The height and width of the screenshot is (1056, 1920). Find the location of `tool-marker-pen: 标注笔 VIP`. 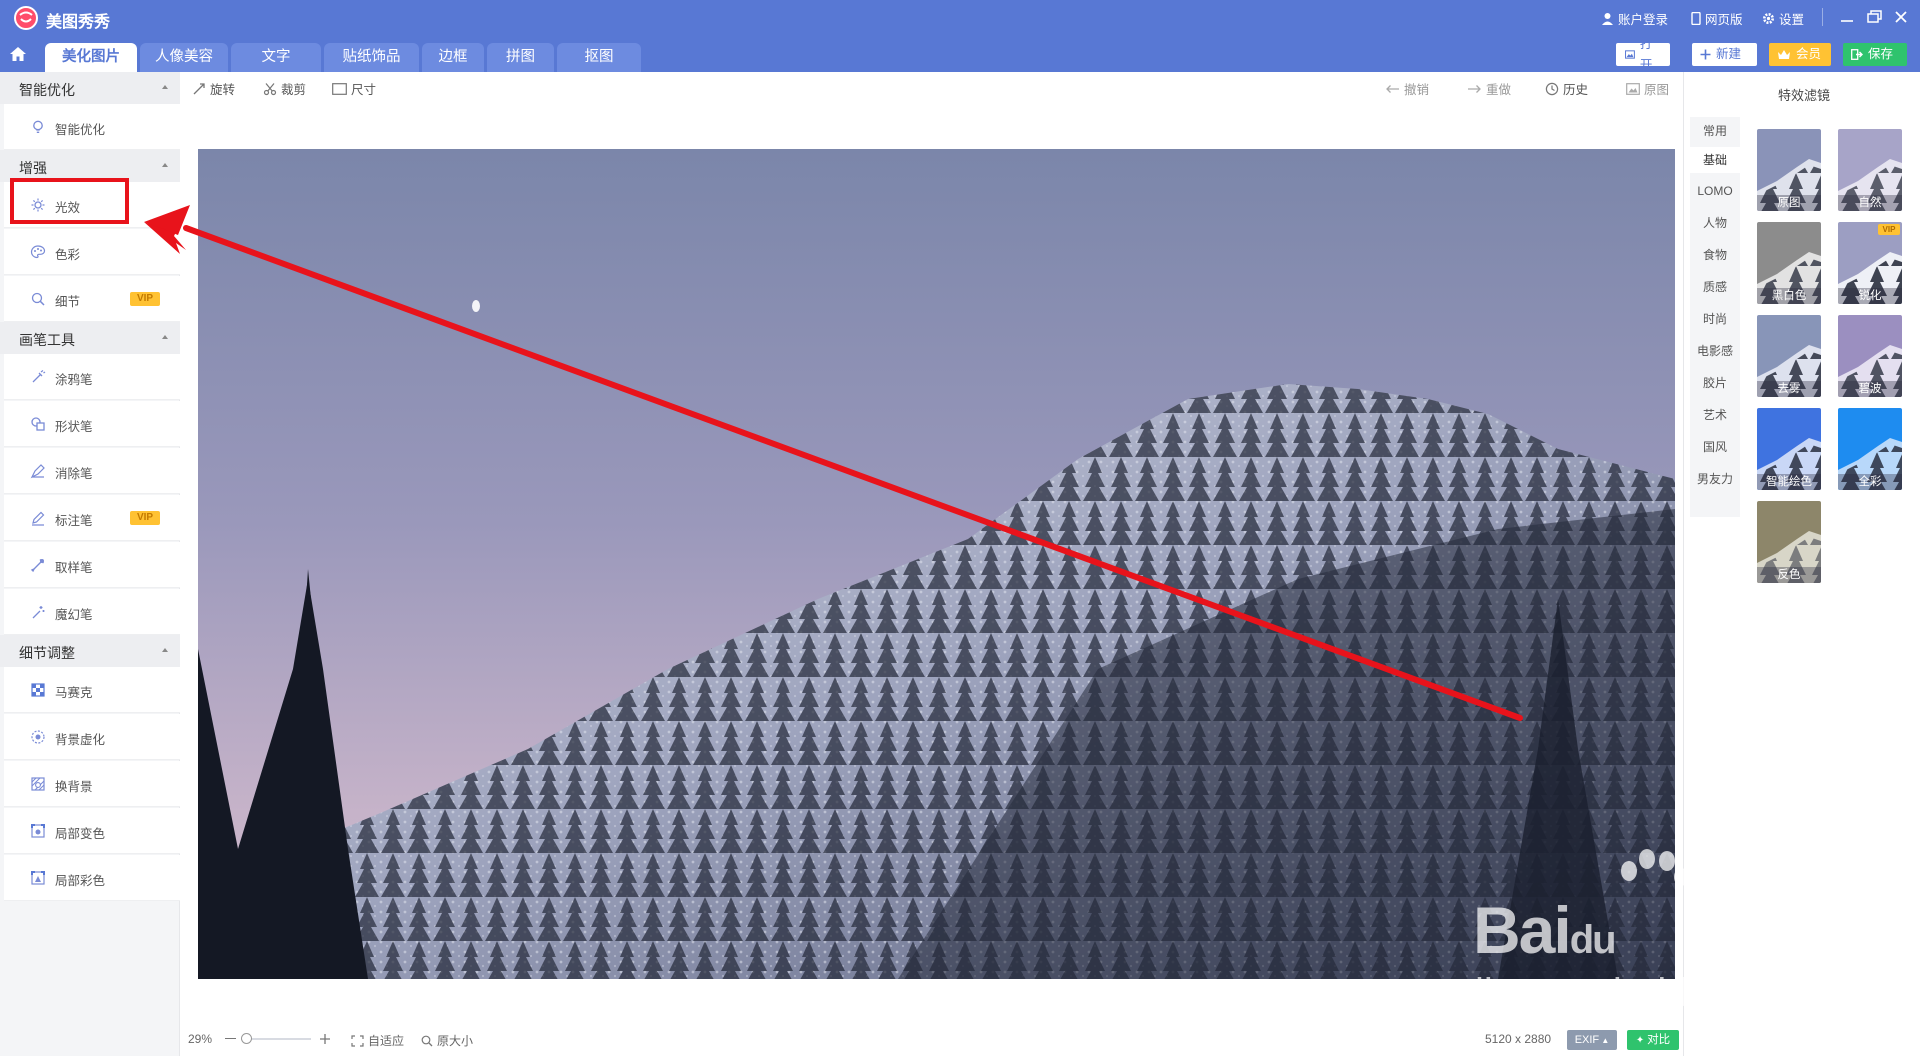

tool-marker-pen: 标注笔 VIP is located at coordinates (92, 518).